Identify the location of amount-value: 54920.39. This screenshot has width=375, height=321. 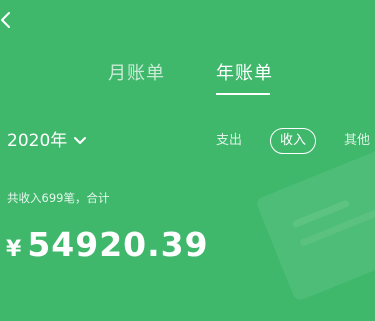
(118, 244).